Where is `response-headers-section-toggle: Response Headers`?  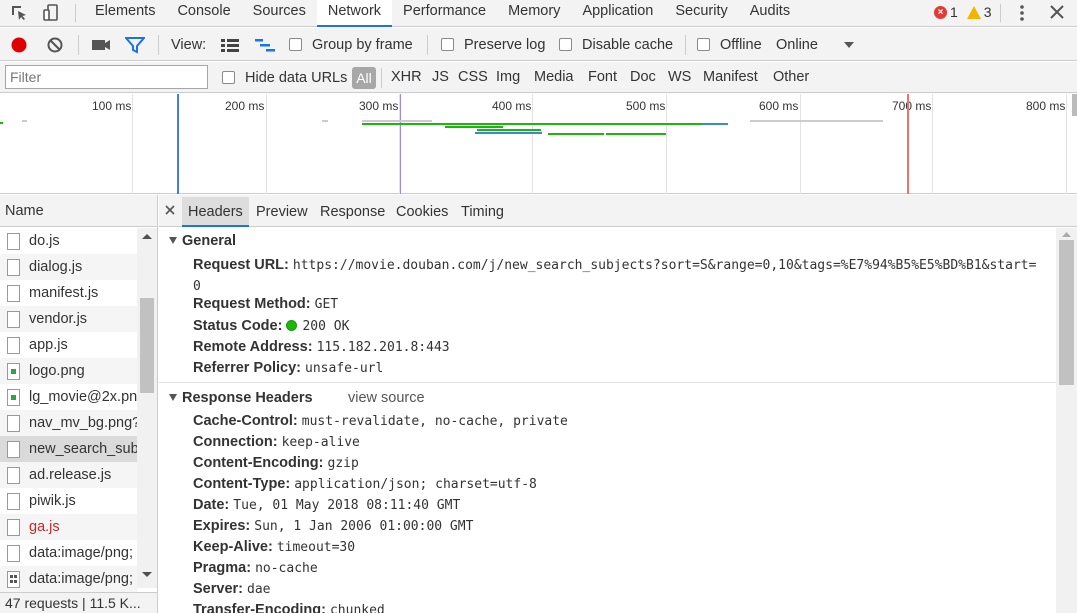 response-headers-section-toggle: Response Headers is located at coordinates (241, 398).